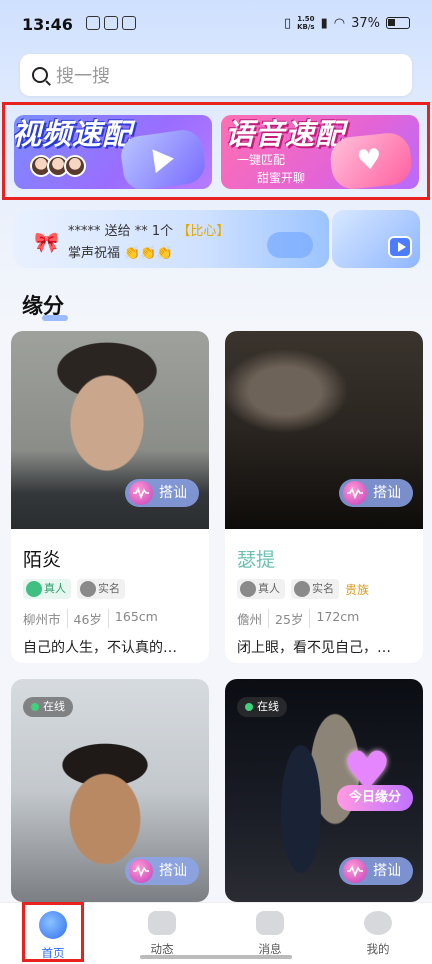 This screenshot has width=432, height=964. Describe the element at coordinates (261, 160) in the screenshot. I see `voice-sub-1: 一键匹配` at that location.